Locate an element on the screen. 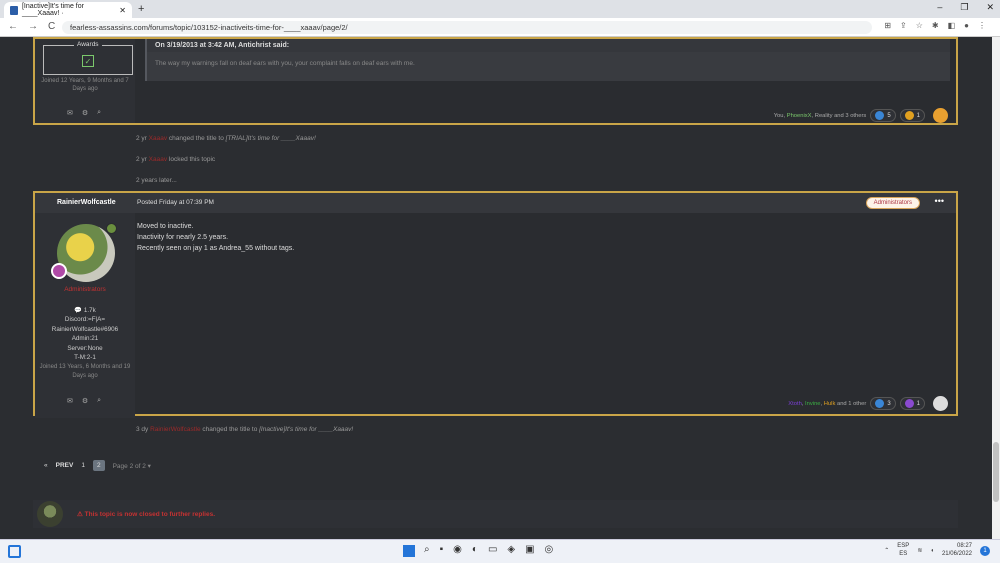 This screenshot has width=1000, height=563. reaction-user: Invine is located at coordinates (812, 404).